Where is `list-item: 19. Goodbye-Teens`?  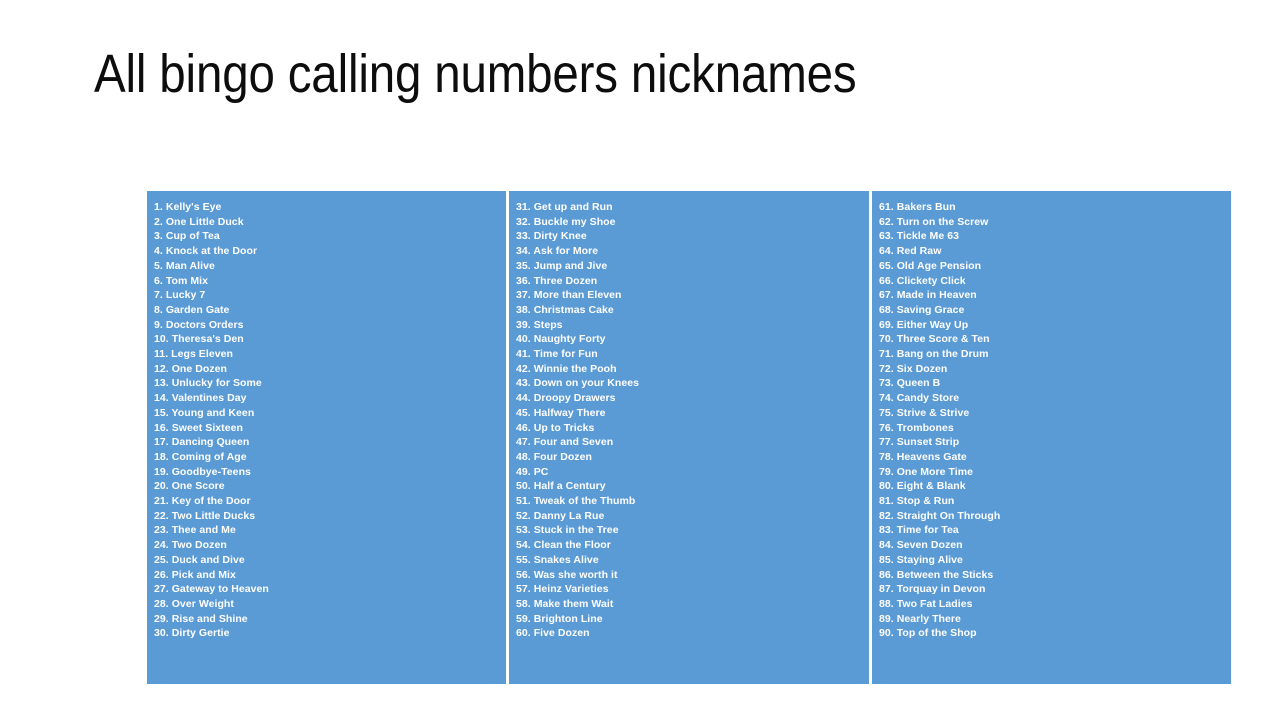 list-item: 19. Goodbye-Teens is located at coordinates (202, 471).